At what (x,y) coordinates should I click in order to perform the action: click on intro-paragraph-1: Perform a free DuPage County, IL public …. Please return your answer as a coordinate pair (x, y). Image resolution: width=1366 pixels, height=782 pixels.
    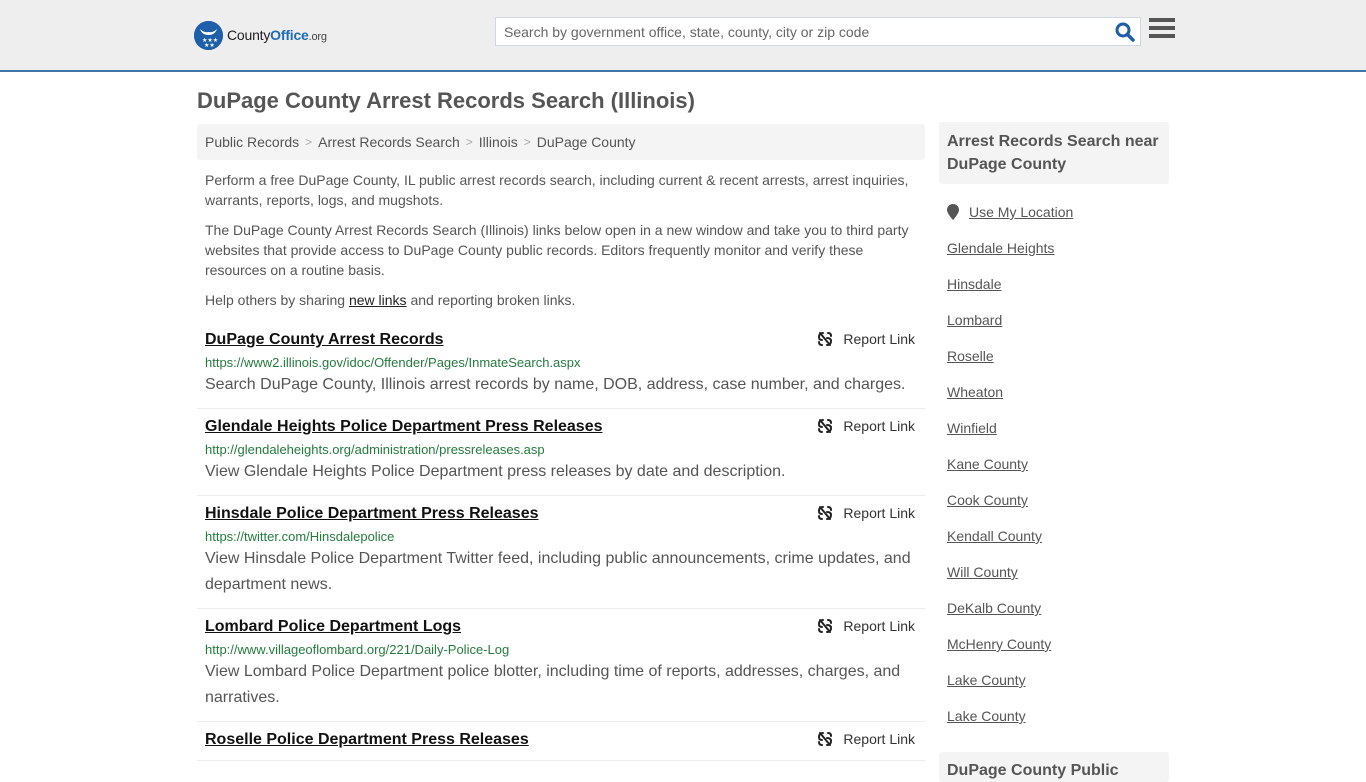
    Looking at the image, I should click on (557, 190).